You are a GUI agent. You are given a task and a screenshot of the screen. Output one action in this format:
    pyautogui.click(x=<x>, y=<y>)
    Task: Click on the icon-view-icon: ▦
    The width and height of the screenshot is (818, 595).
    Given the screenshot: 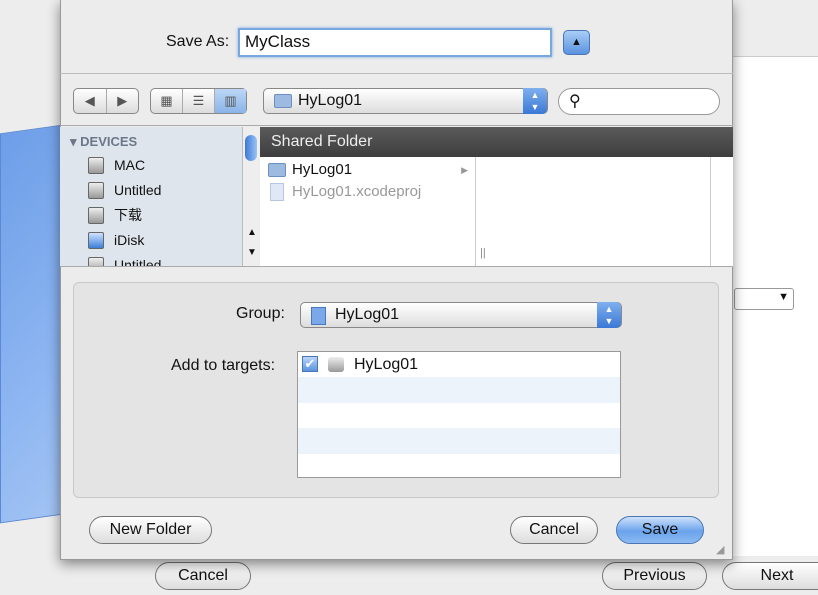 What is the action you would take?
    pyautogui.click(x=167, y=101)
    